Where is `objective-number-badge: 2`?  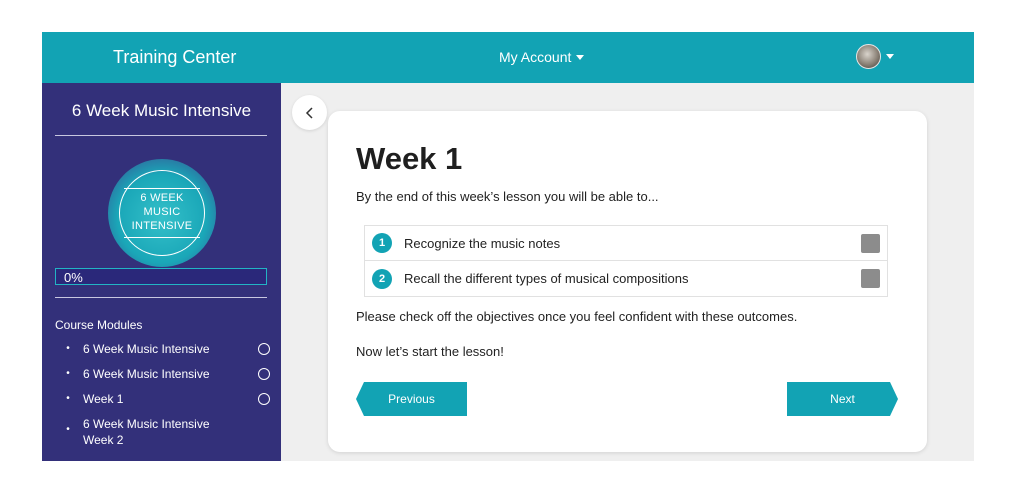
objective-number-badge: 2 is located at coordinates (382, 278).